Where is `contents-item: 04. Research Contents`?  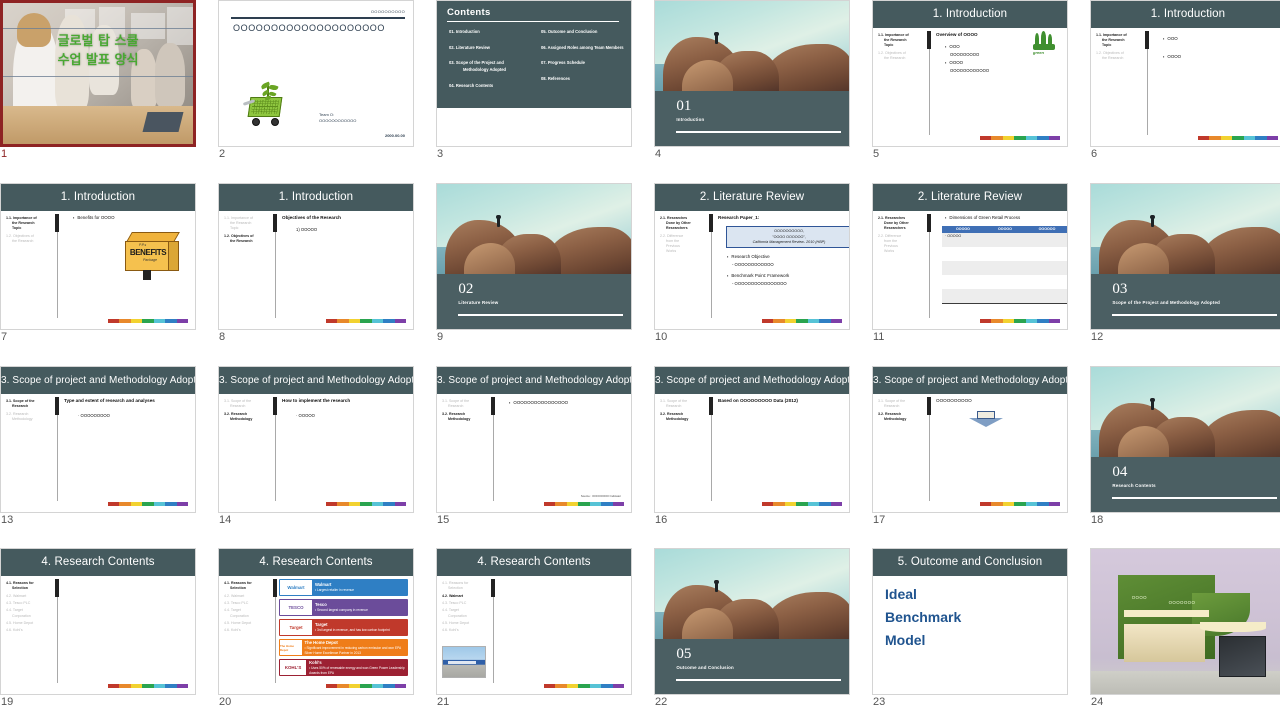
contents-item: 04. Research Contents is located at coordinates (491, 85).